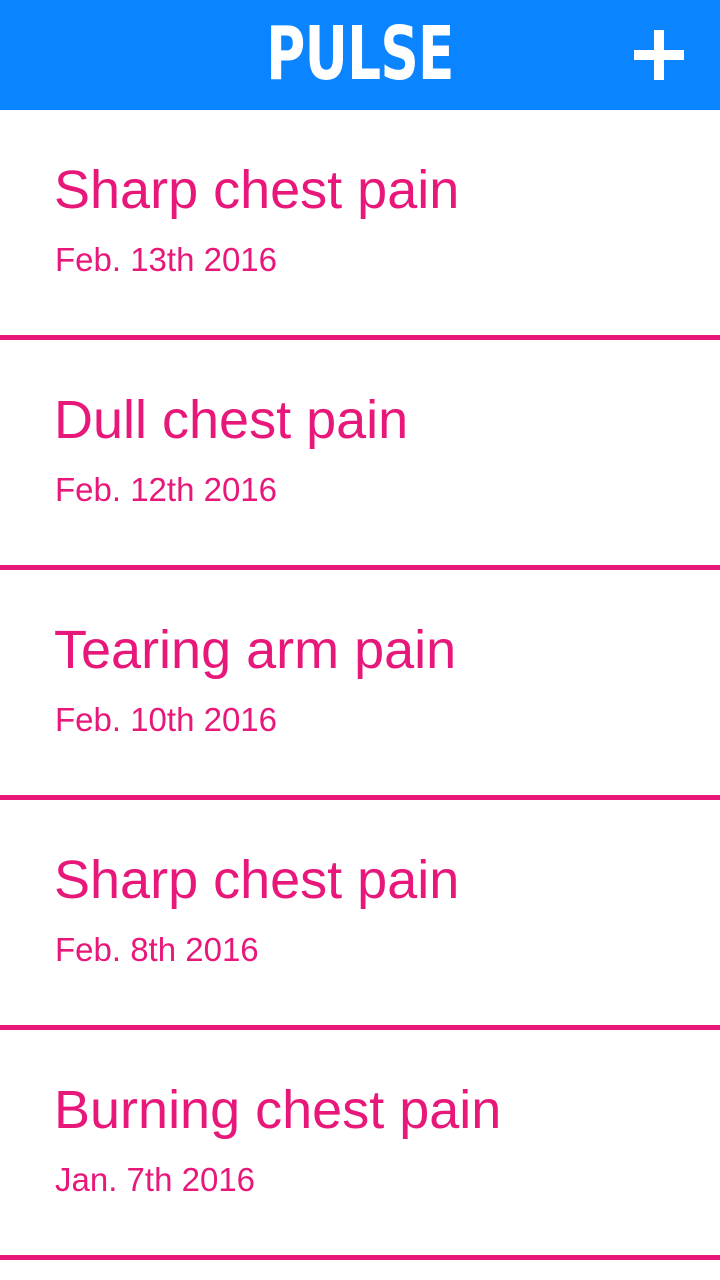 Image resolution: width=720 pixels, height=1280 pixels. Describe the element at coordinates (166, 489) in the screenshot. I see `entry-date: Feb. 12th 2016` at that location.